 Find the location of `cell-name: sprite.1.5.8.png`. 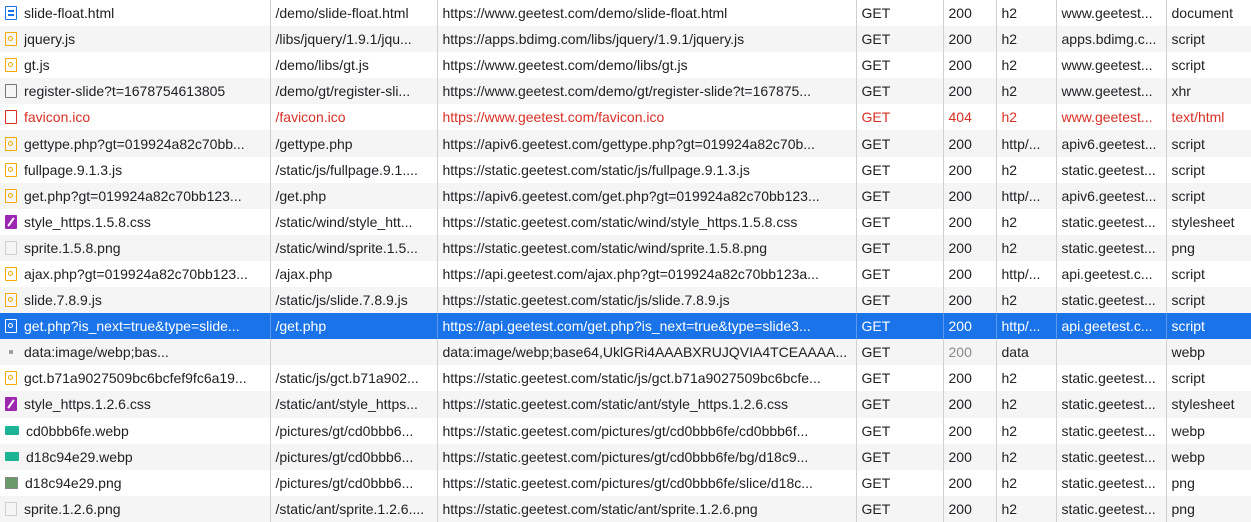

cell-name: sprite.1.5.8.png is located at coordinates (135, 247).